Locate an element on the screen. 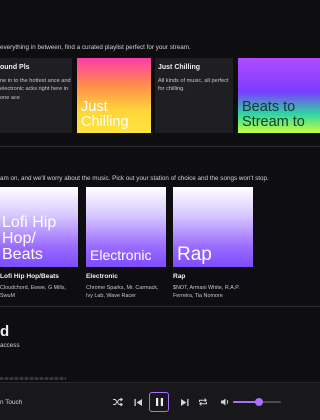  repeat-button is located at coordinates (203, 402).